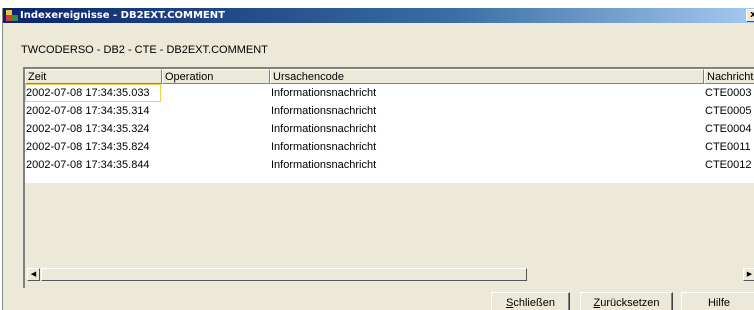 This screenshot has height=310, width=754. I want to click on cell-zeit: 2002-07-08 17:34:35.033, so click(93, 93).